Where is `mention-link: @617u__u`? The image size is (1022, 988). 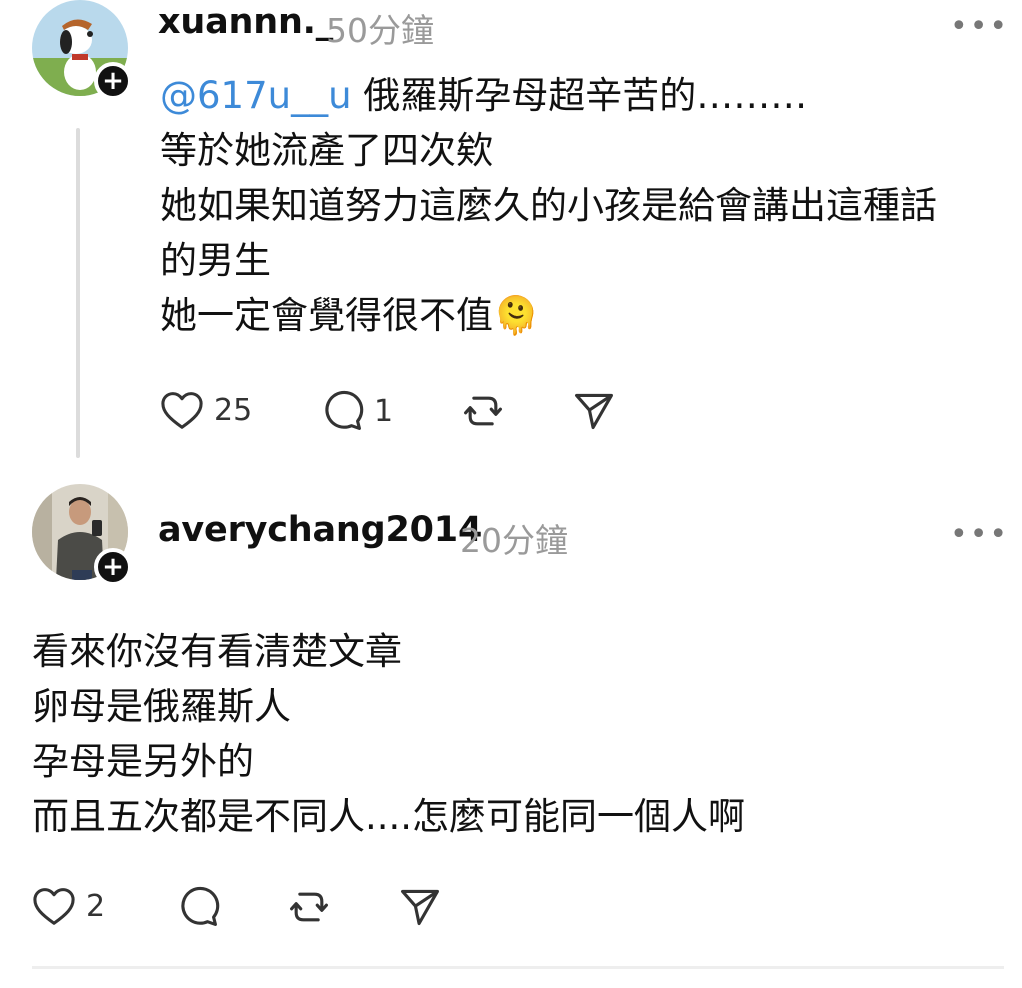 mention-link: @617u__u is located at coordinates (256, 95).